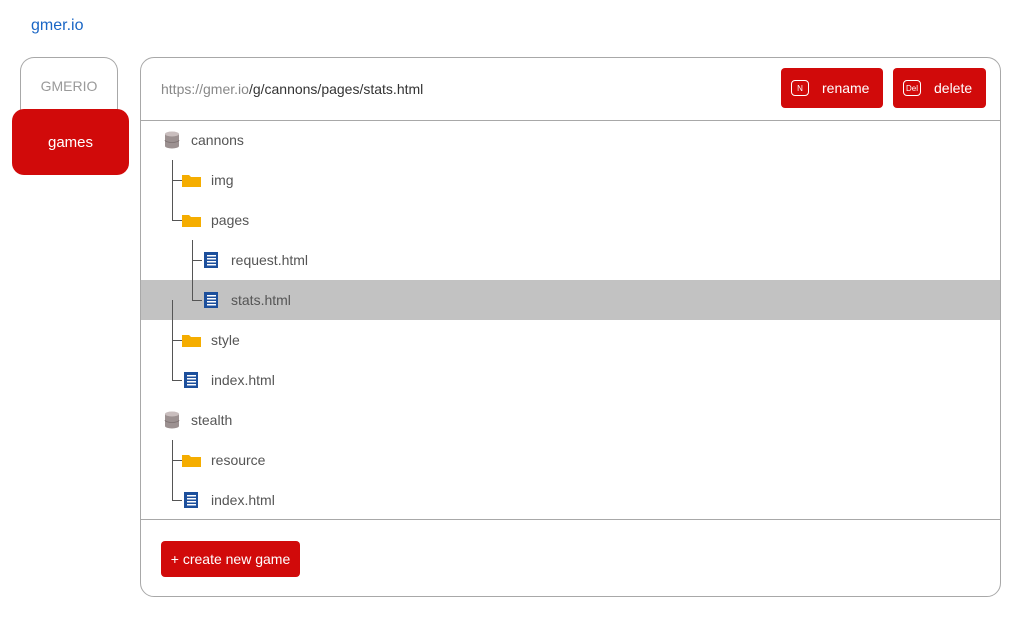 Image resolution: width=1014 pixels, height=618 pixels. What do you see at coordinates (570, 180) in the screenshot?
I see `tree-item-img: img` at bounding box center [570, 180].